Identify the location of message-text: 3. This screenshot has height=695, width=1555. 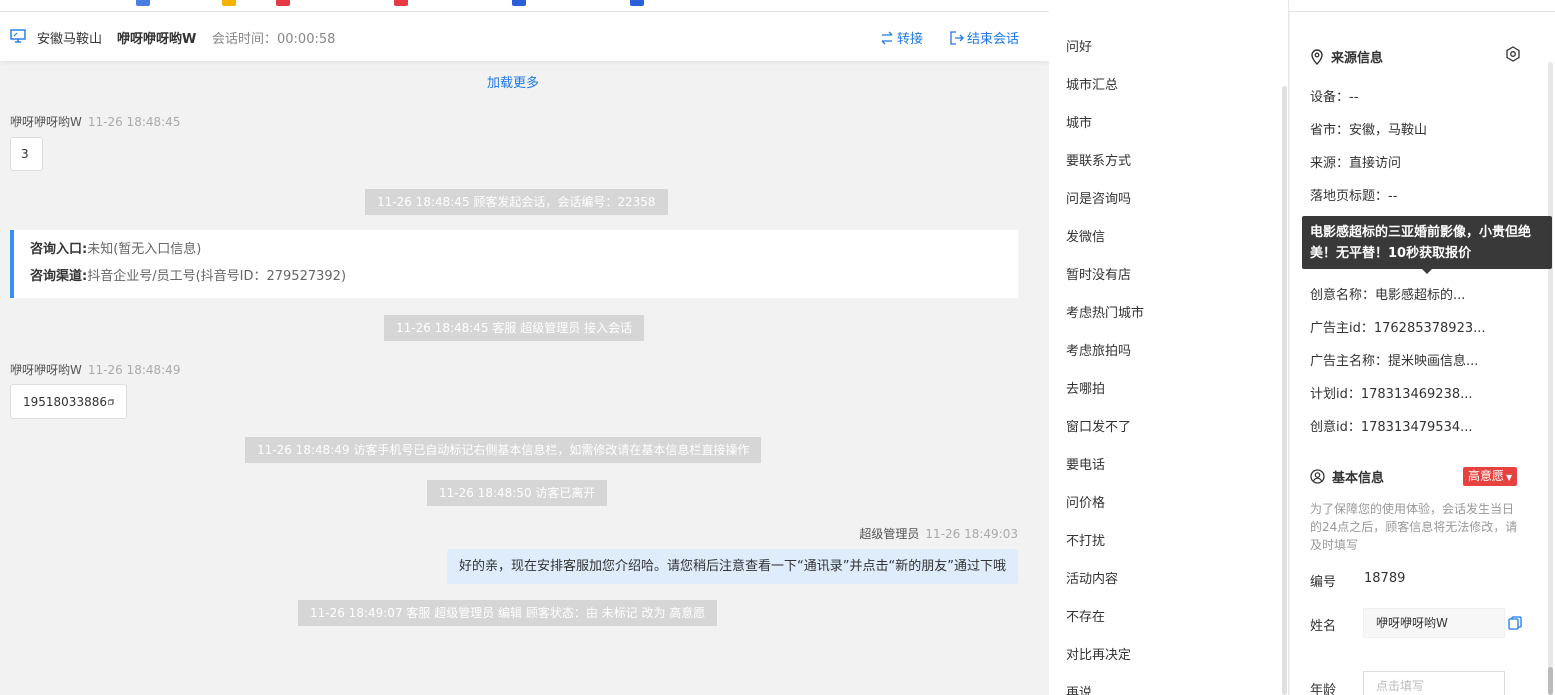
(25, 154).